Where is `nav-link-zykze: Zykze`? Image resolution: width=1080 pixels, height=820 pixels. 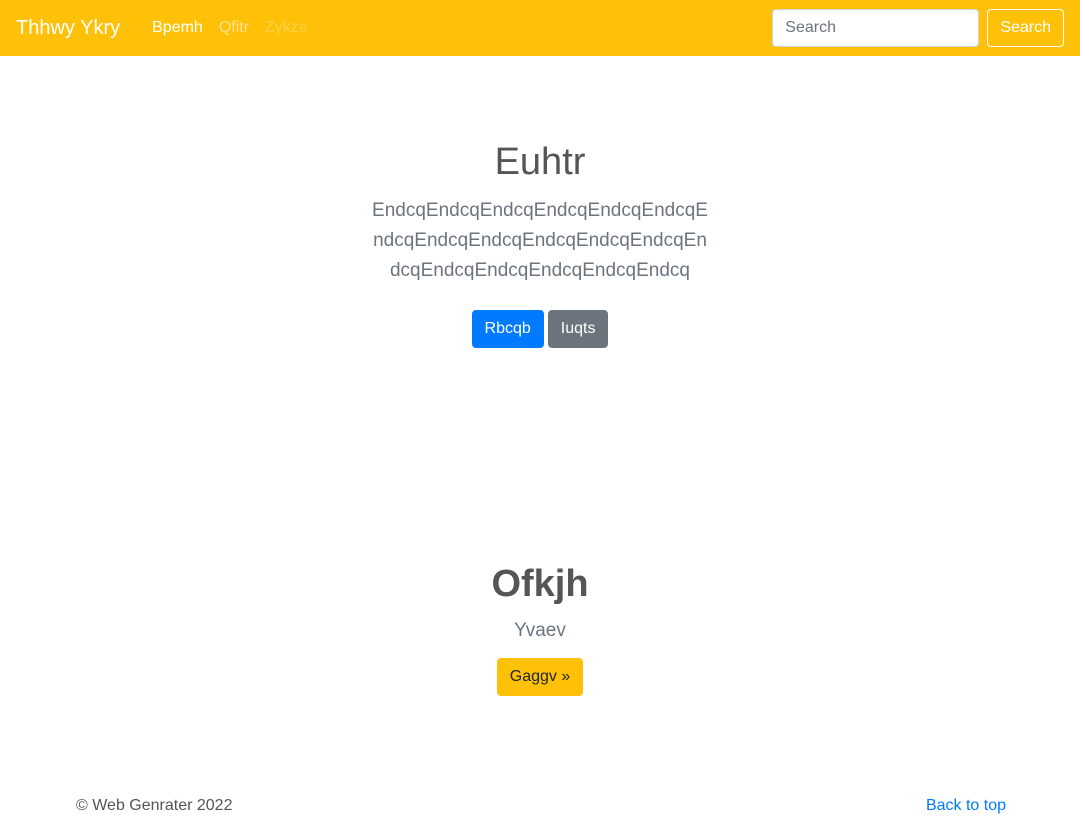 nav-link-zykze: Zykze is located at coordinates (286, 27).